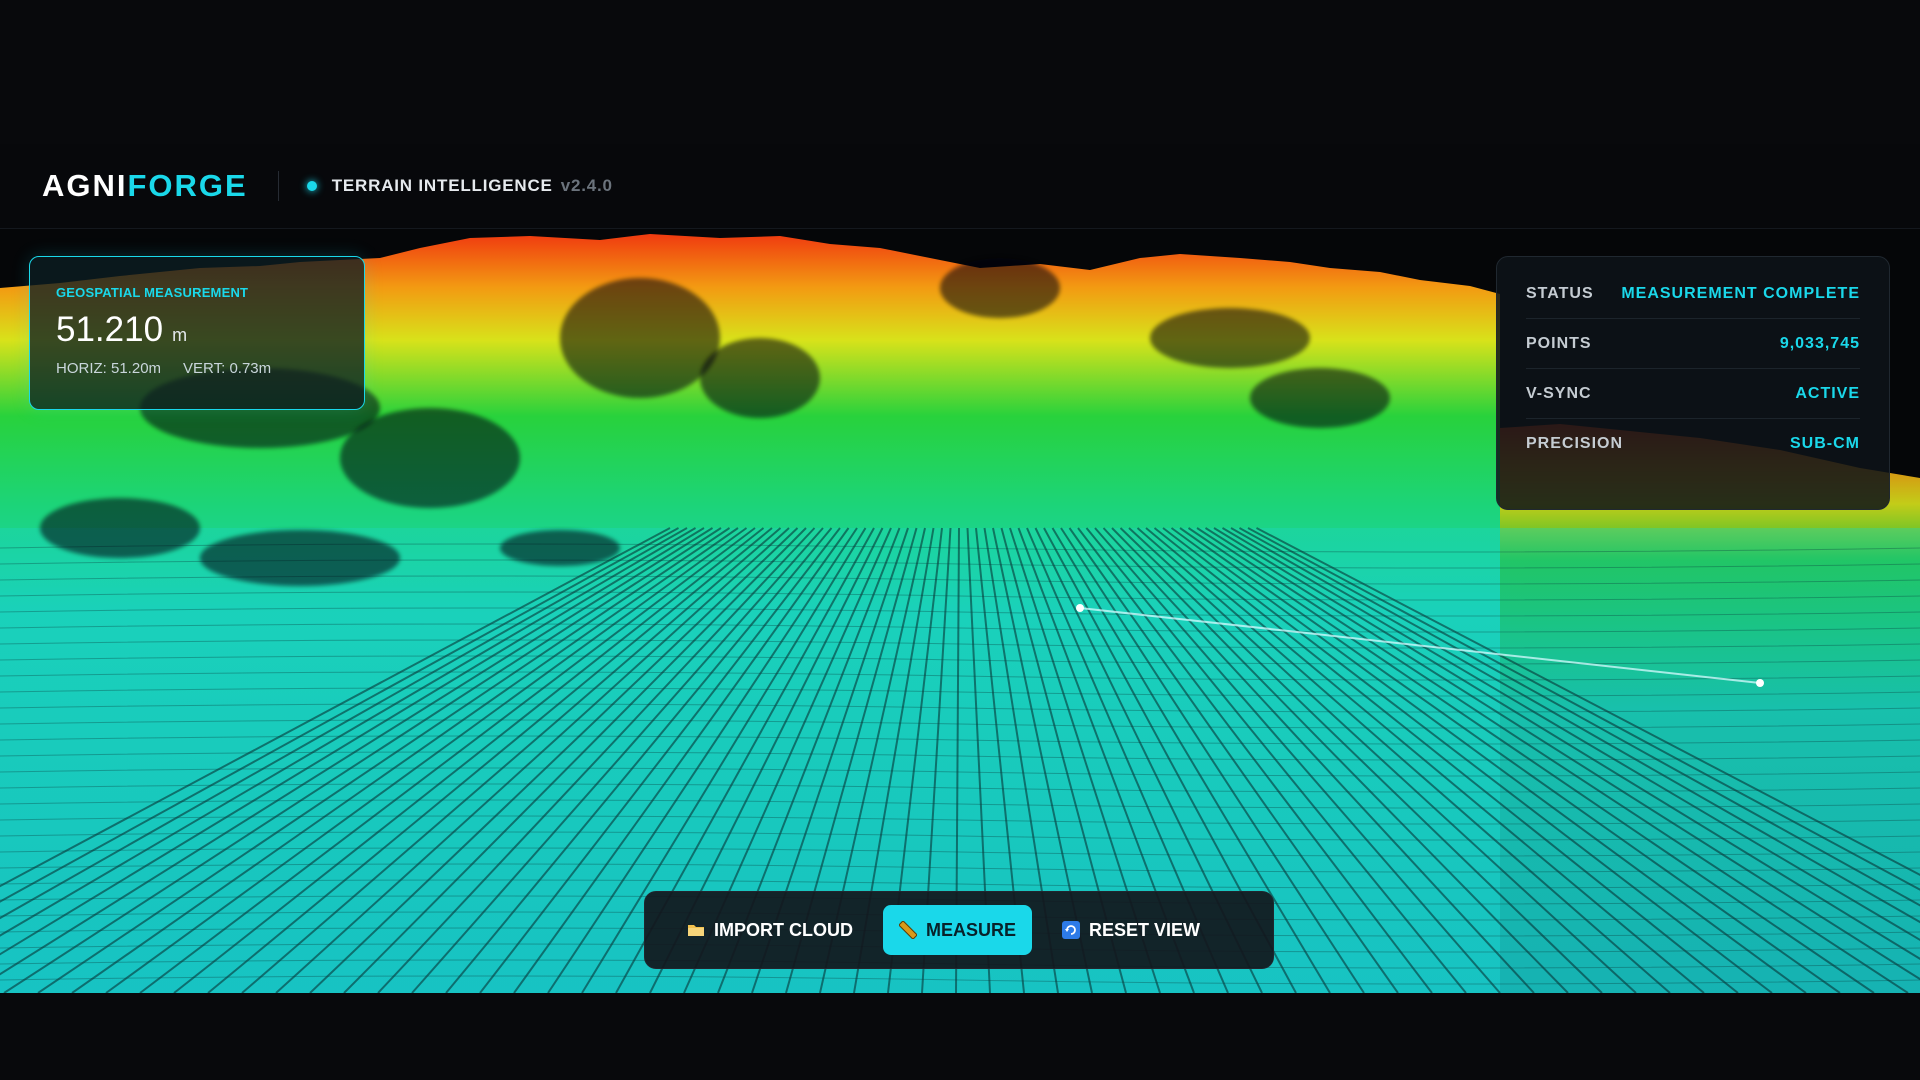  Describe the element at coordinates (1827, 393) in the screenshot. I see `status-value: ACTIVE` at that location.